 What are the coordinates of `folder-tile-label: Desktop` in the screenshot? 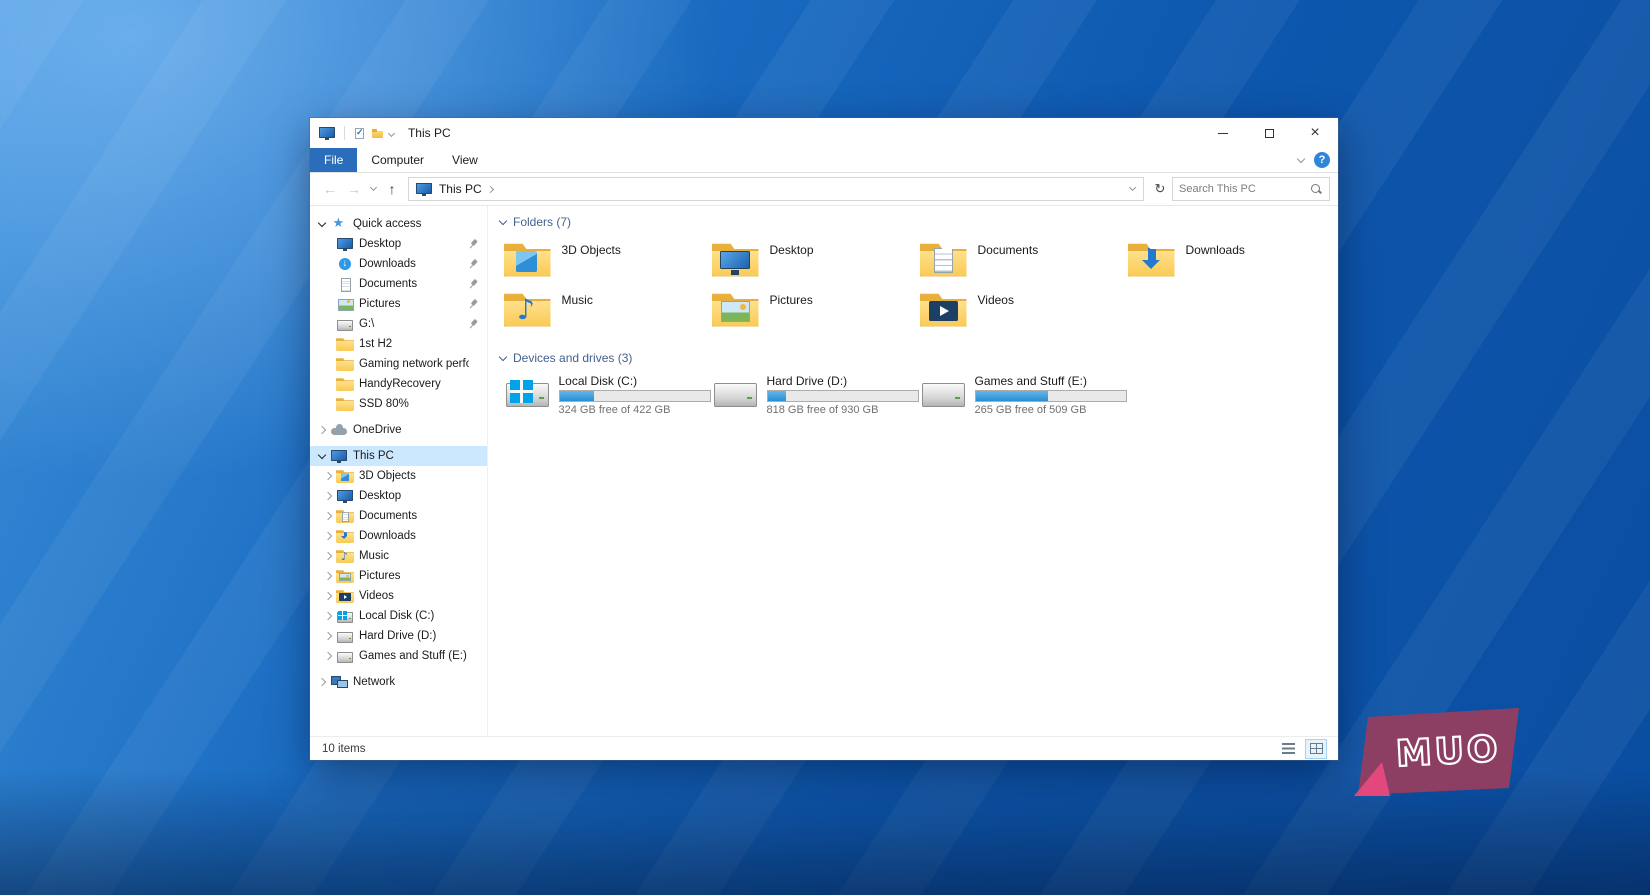 It's located at (791, 250).